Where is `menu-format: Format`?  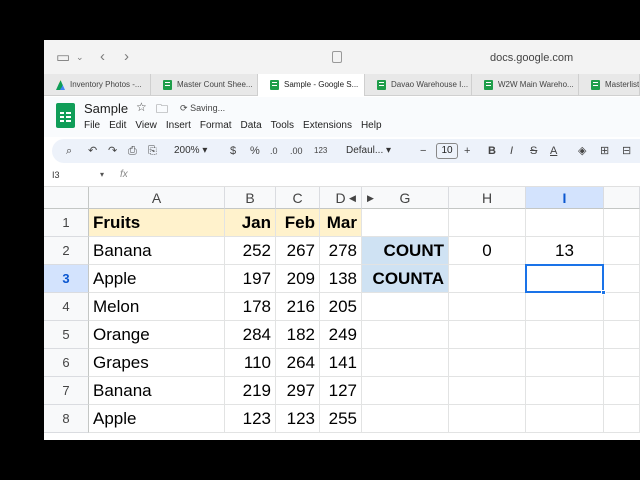 menu-format: Format is located at coordinates (216, 126).